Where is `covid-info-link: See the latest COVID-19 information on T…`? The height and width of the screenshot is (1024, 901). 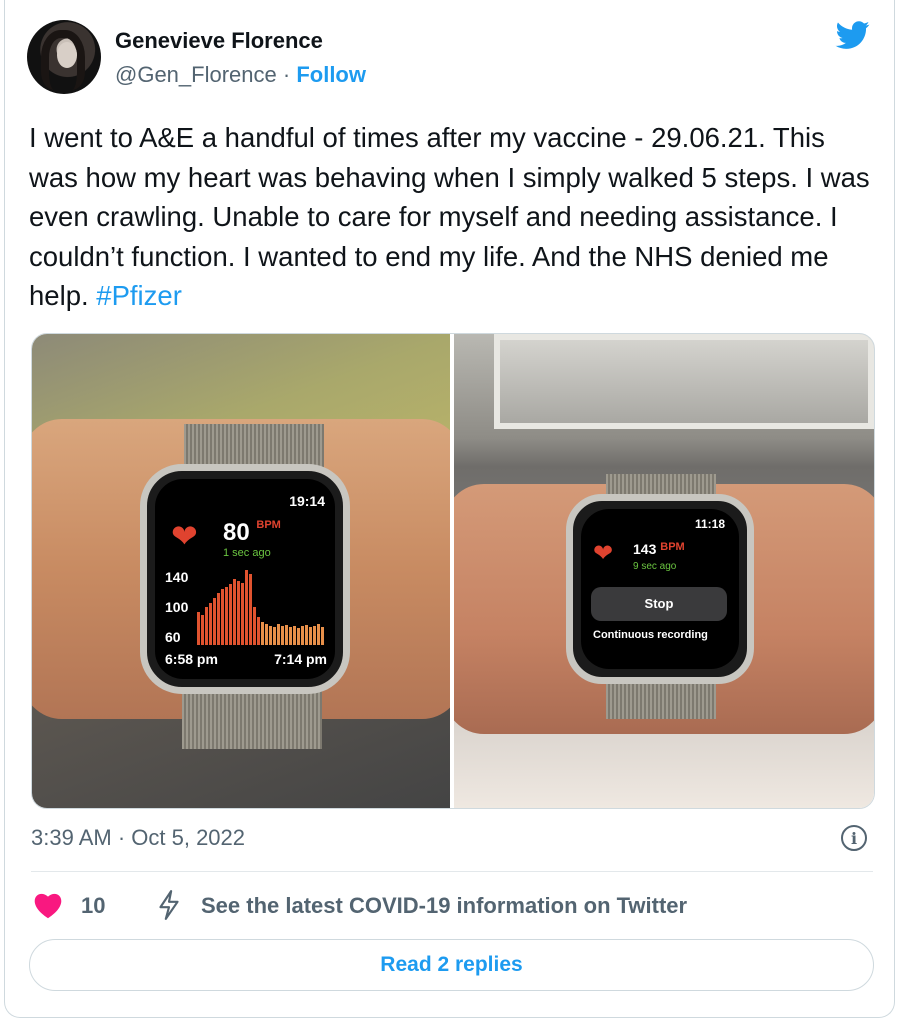
covid-info-link: See the latest COVID-19 information on T… is located at coordinates (444, 906).